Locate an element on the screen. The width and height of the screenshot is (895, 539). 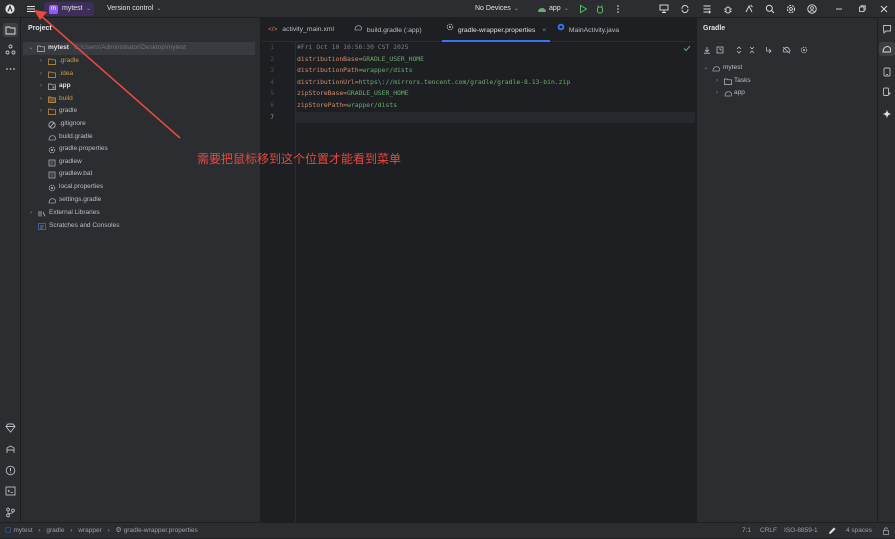
sdk-manager-icon is located at coordinates (707, 9).